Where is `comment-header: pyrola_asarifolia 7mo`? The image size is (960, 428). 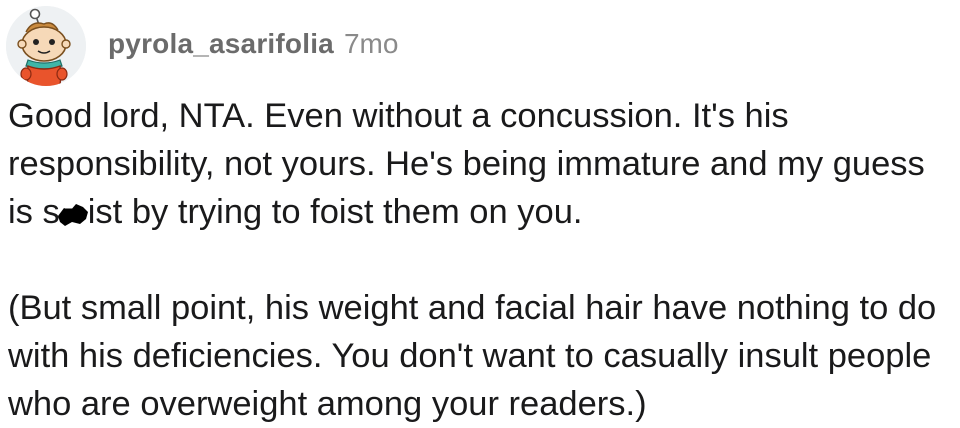 comment-header: pyrola_asarifolia 7mo is located at coordinates (202, 46).